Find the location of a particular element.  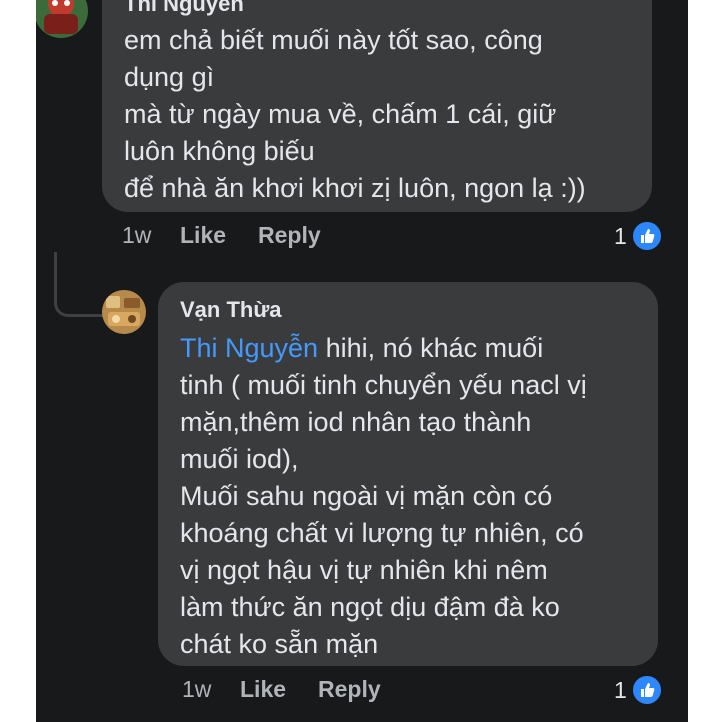

reply-text-segment: hihi, nó khác muối is located at coordinates (431, 348).